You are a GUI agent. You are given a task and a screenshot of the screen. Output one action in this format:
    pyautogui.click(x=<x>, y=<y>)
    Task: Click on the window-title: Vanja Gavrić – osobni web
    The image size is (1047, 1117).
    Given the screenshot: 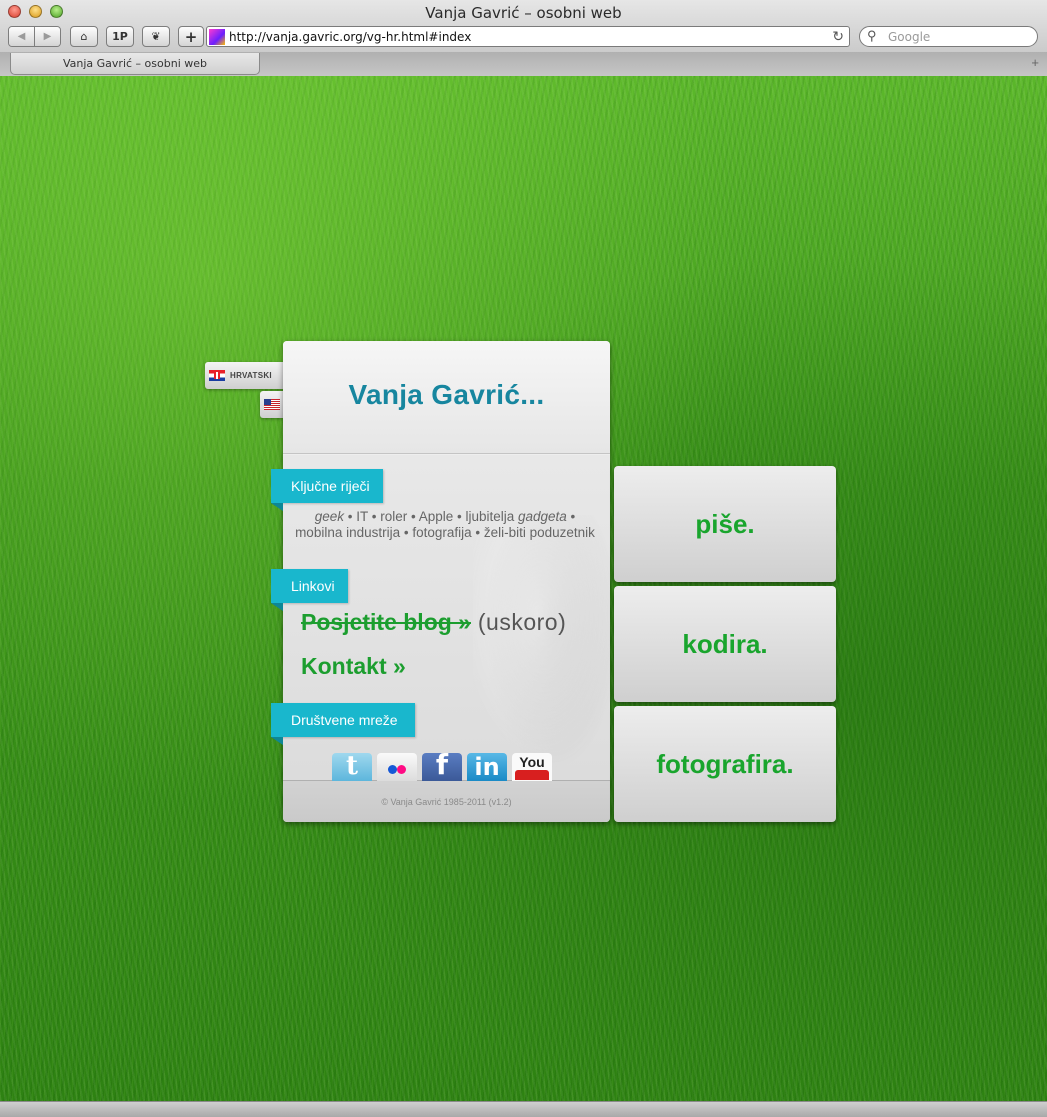 What is the action you would take?
    pyautogui.click(x=523, y=13)
    